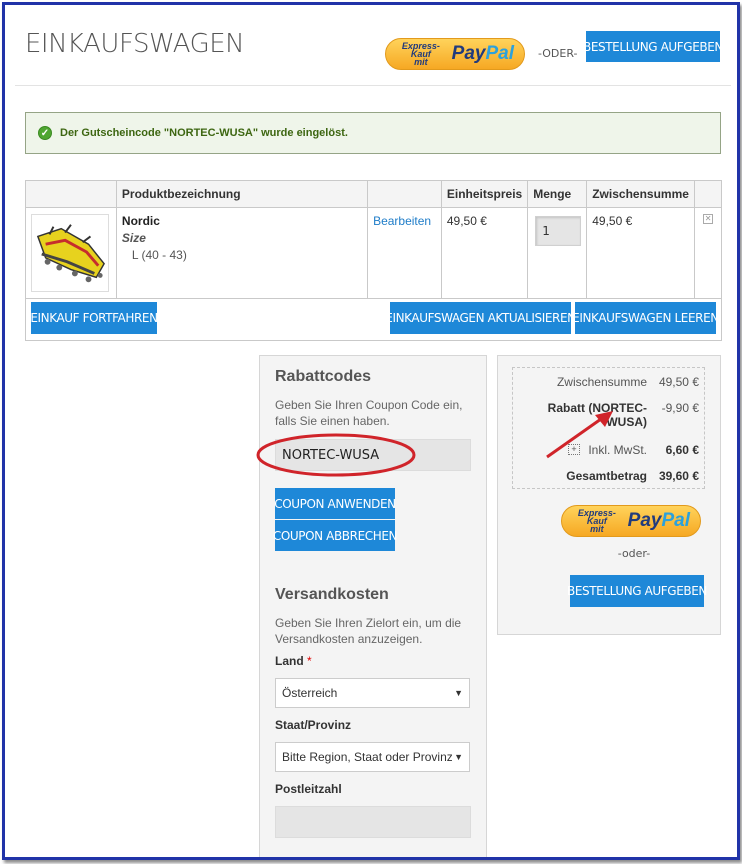  Describe the element at coordinates (708, 219) in the screenshot. I see `close-icon: ✕` at that location.